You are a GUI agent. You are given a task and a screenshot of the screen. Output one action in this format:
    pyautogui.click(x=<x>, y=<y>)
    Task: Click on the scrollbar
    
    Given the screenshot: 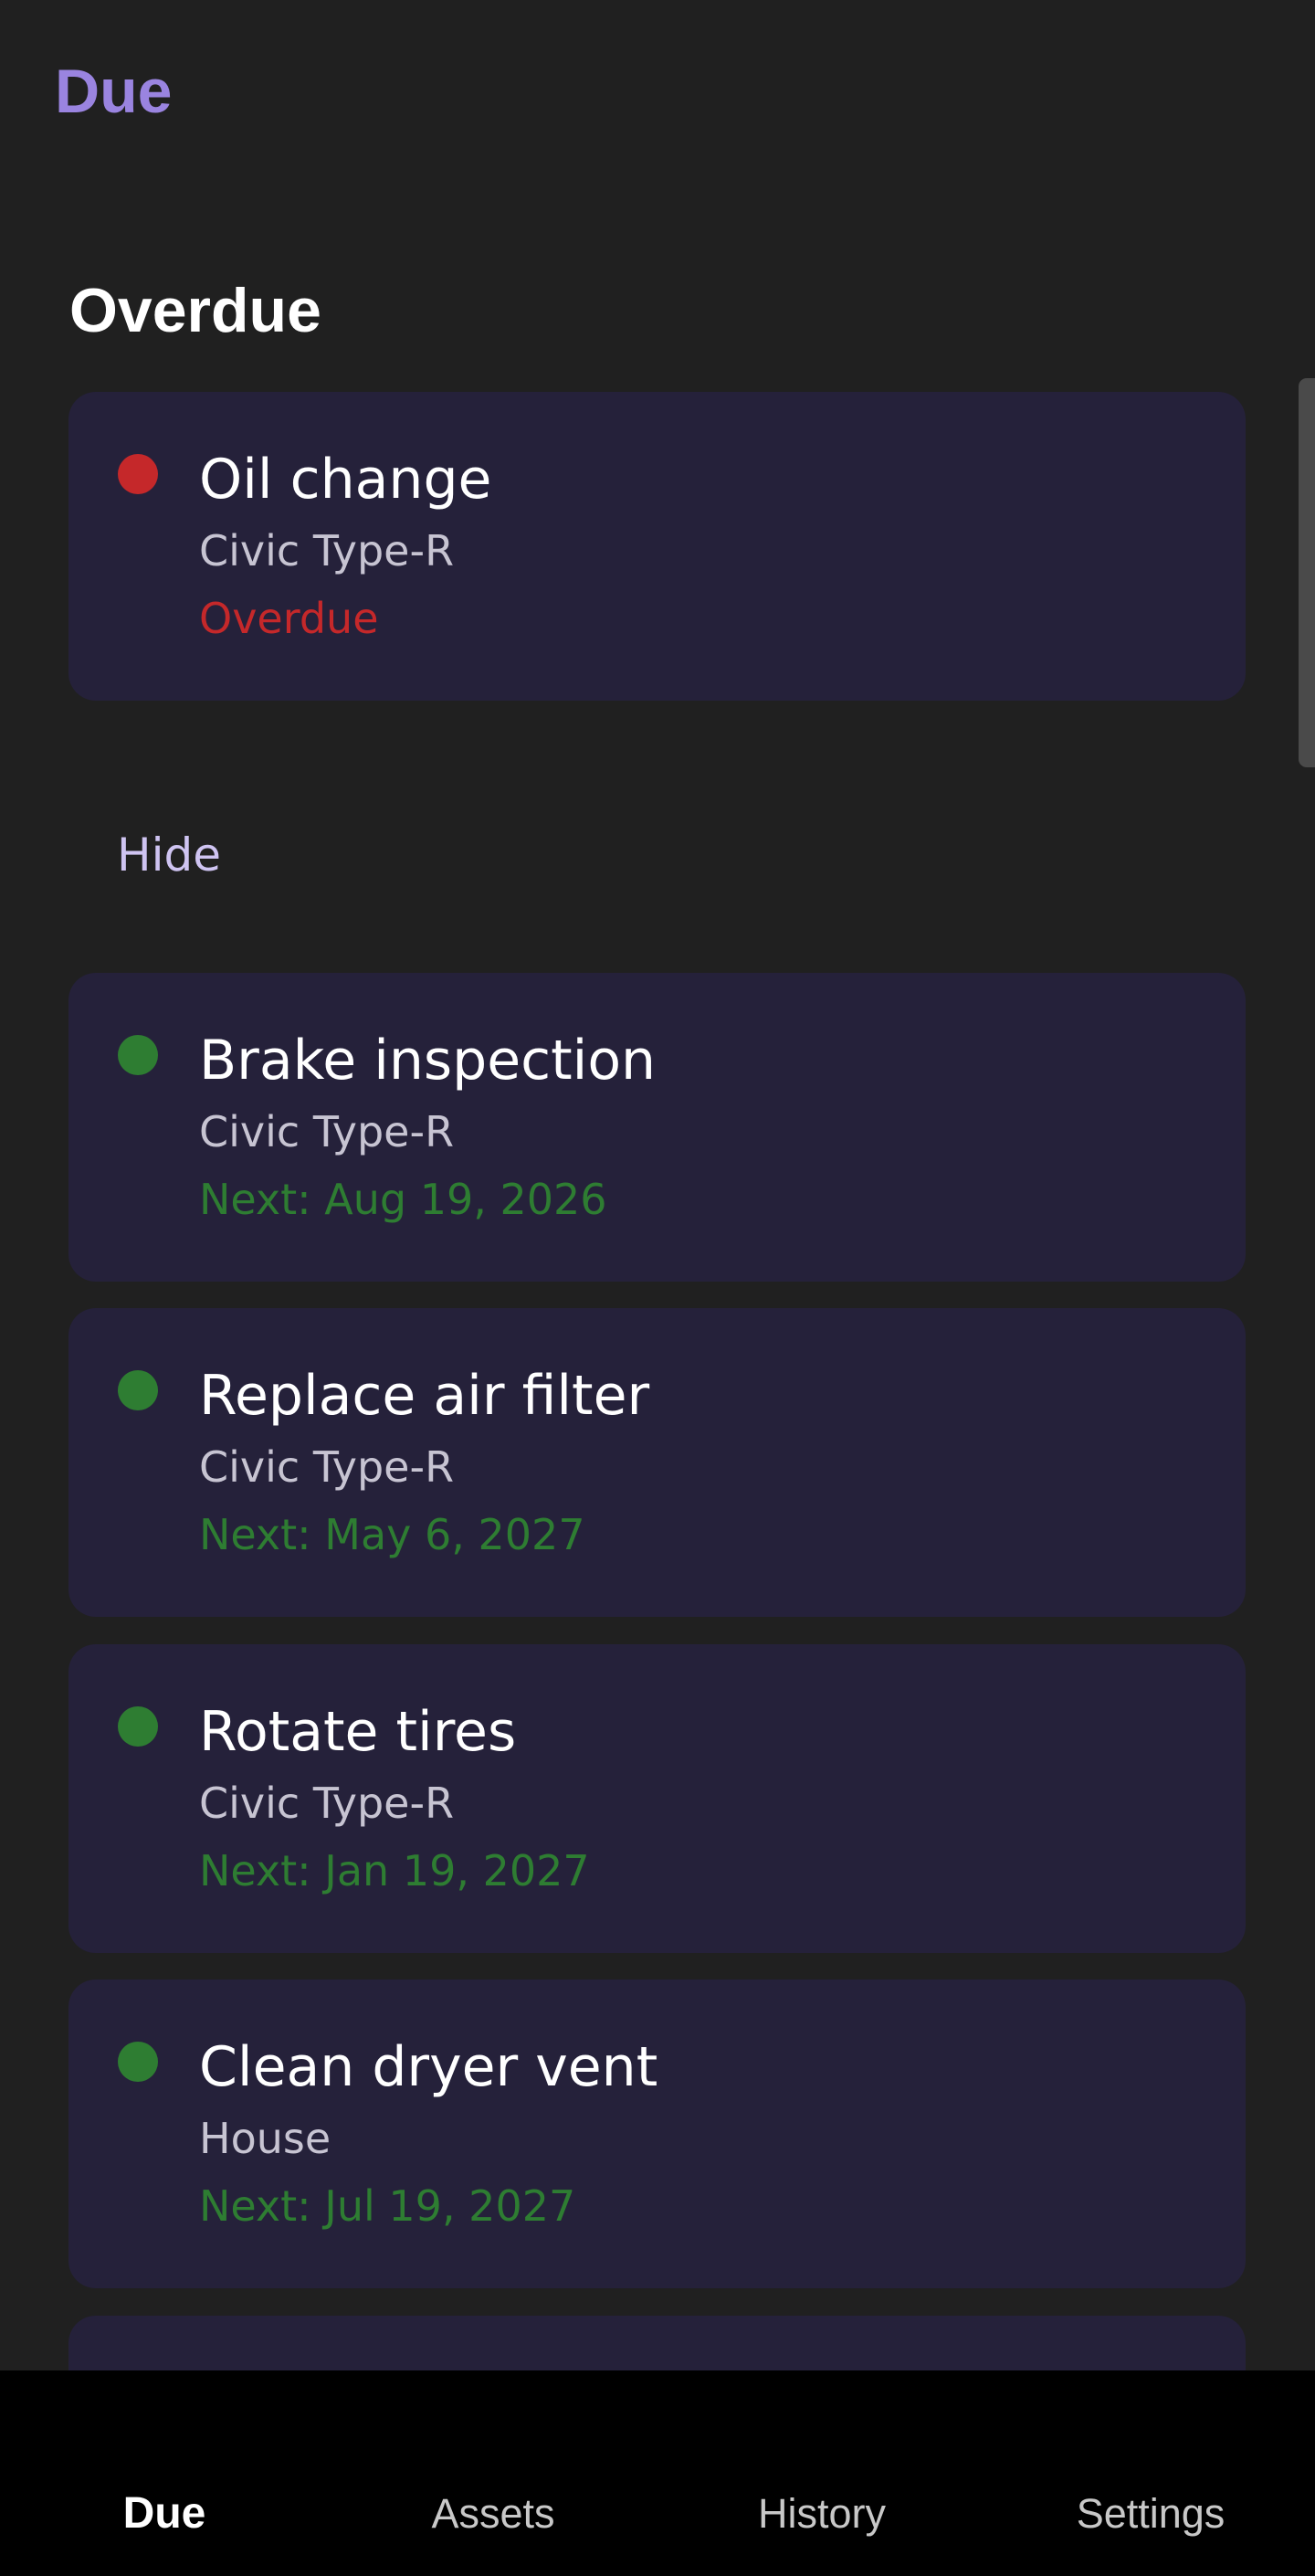 What is the action you would take?
    pyautogui.click(x=1307, y=572)
    